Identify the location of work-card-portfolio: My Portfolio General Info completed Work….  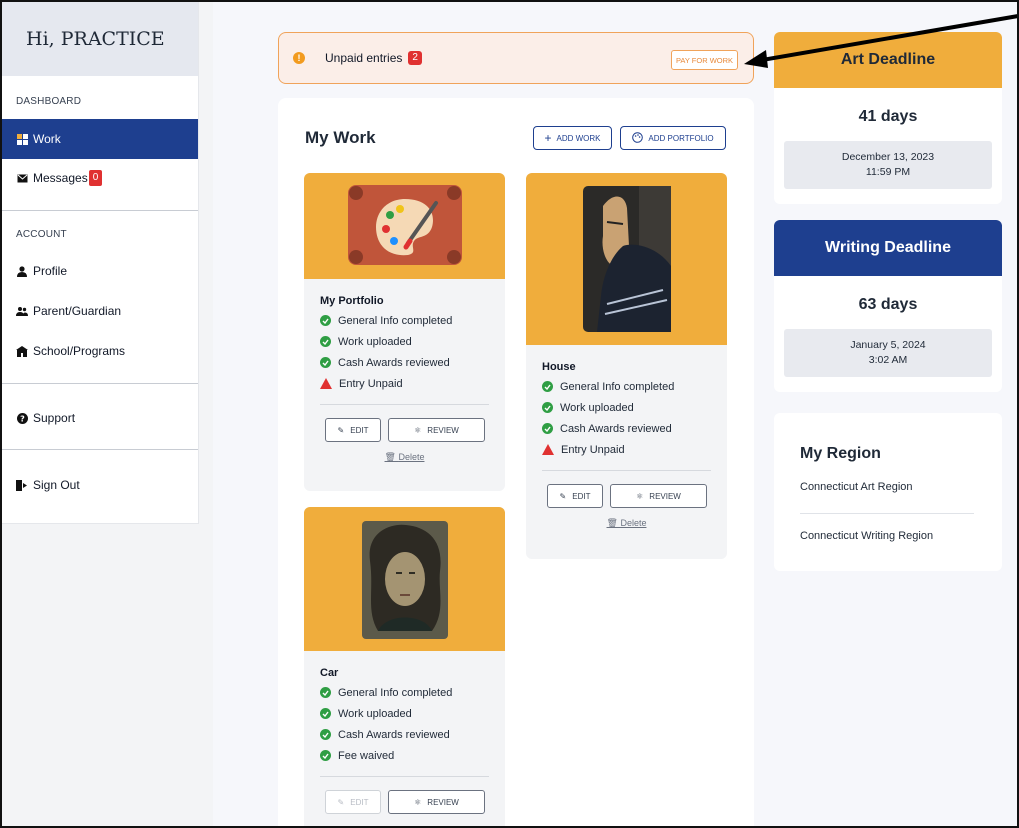
(404, 332).